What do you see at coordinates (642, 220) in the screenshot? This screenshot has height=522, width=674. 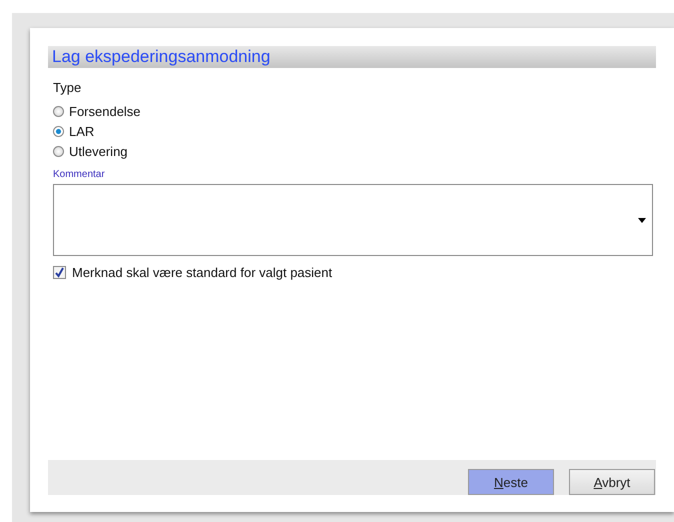 I see `dropdown-caret-icon` at bounding box center [642, 220].